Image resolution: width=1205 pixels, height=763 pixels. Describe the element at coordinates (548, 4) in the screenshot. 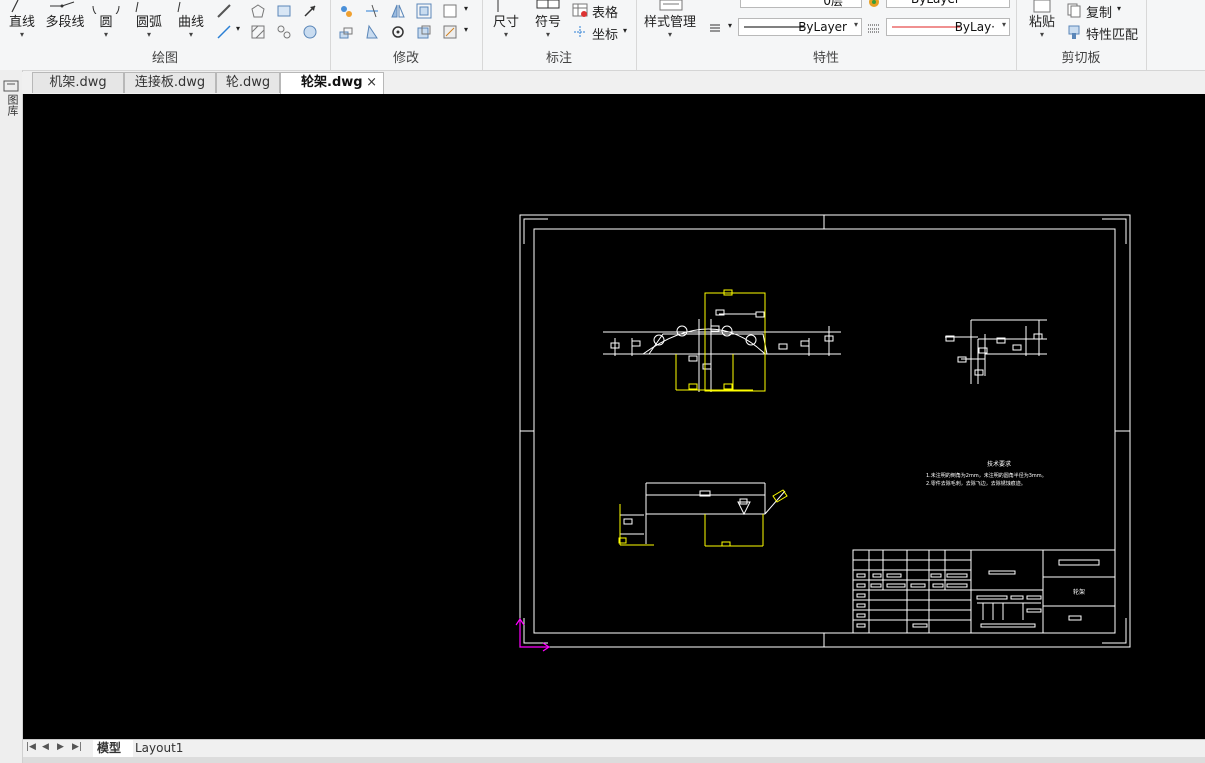

I see `symbol-icon` at that location.